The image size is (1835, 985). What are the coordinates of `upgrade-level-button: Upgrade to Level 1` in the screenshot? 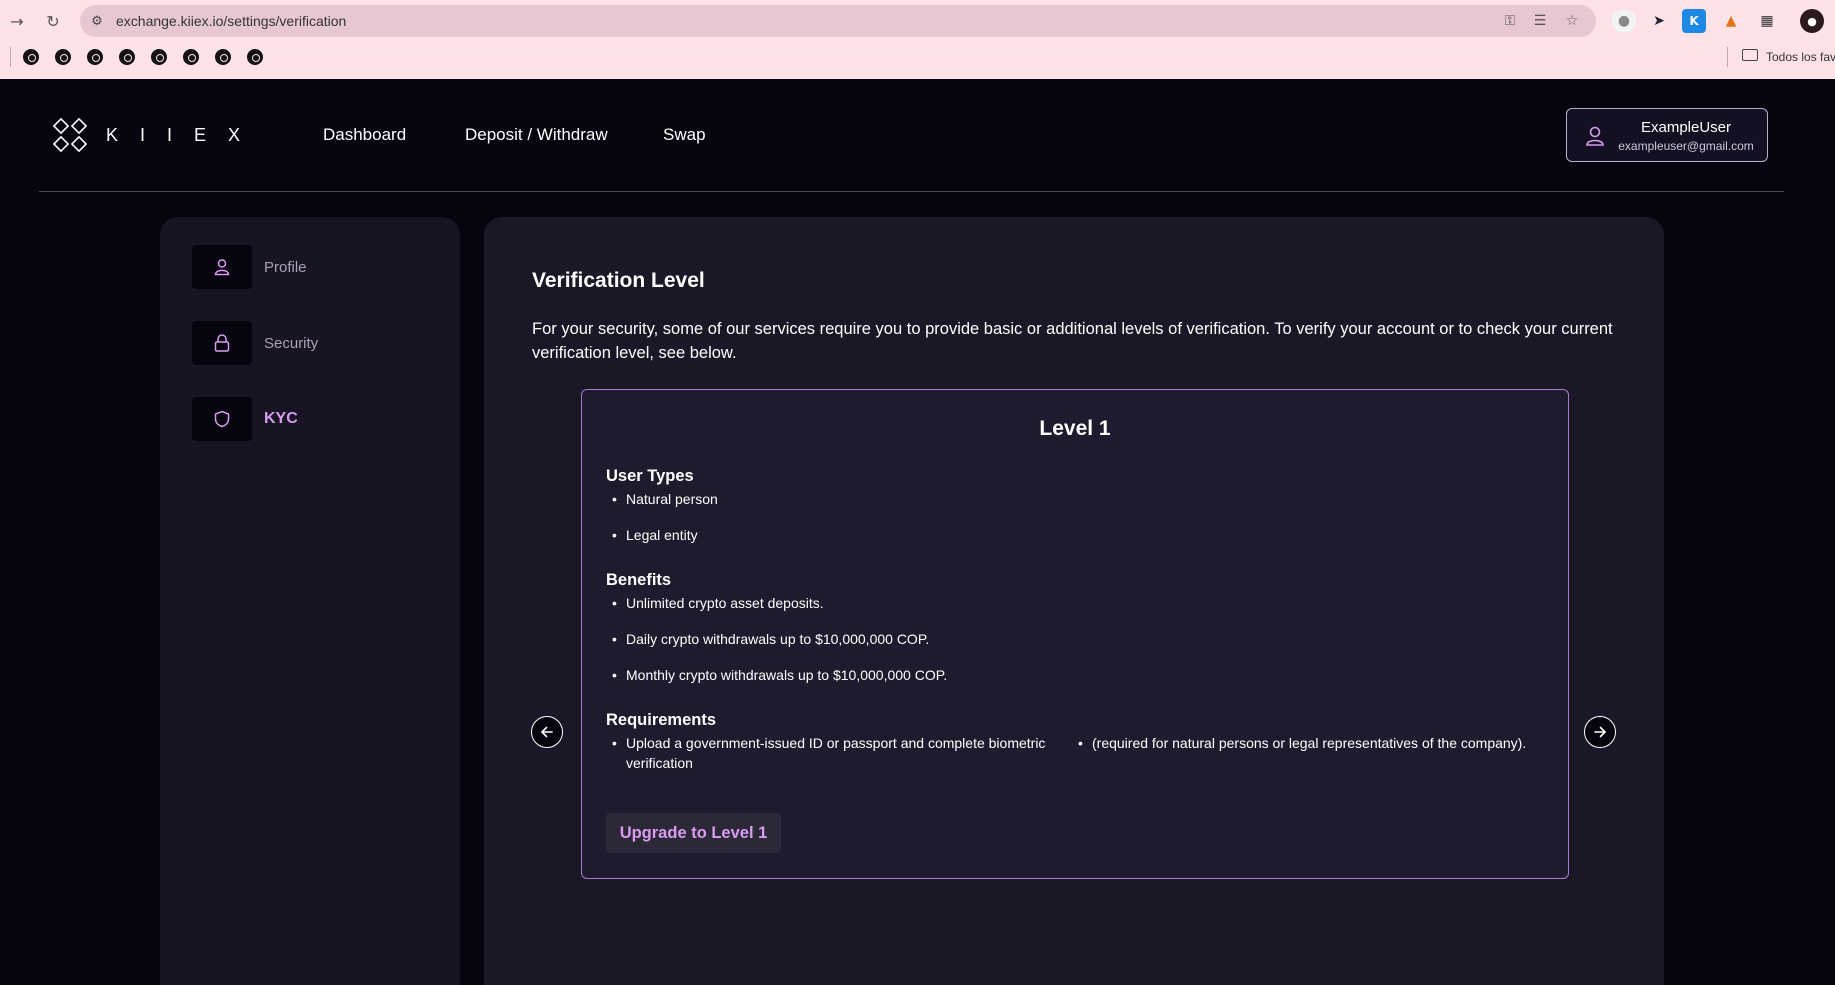 It's located at (693, 833).